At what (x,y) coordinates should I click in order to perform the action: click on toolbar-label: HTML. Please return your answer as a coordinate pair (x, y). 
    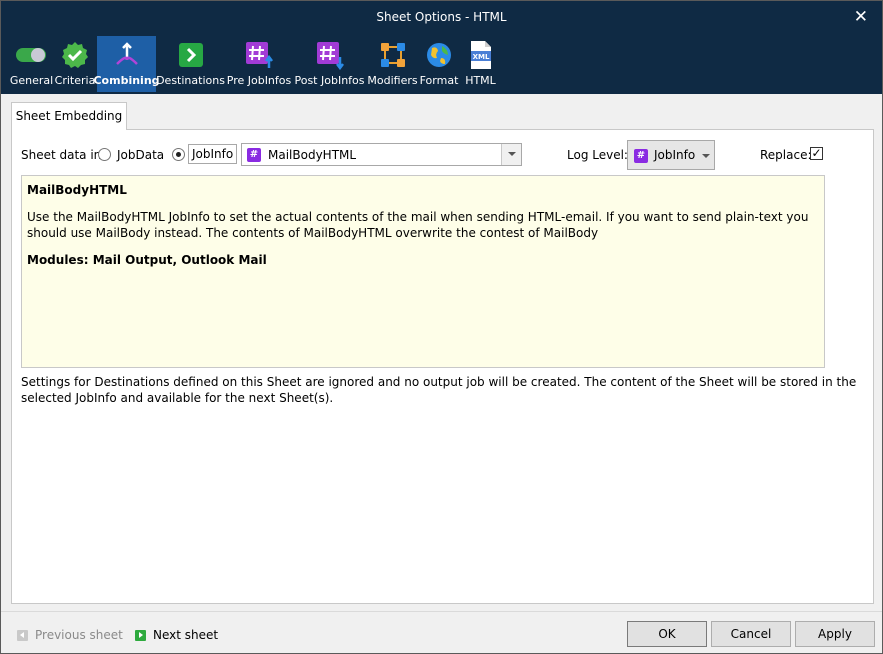
    Looking at the image, I should click on (480, 80).